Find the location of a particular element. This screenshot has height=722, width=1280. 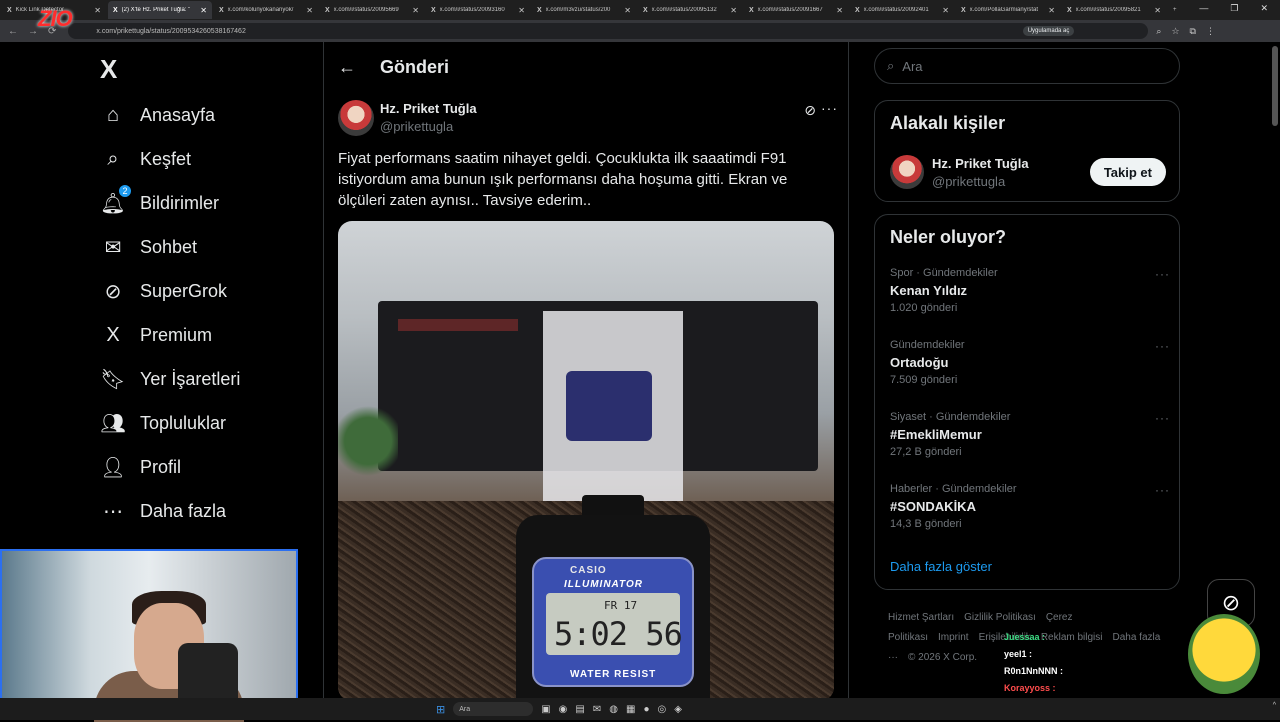

chrome-icon: ◉ is located at coordinates (563, 709).